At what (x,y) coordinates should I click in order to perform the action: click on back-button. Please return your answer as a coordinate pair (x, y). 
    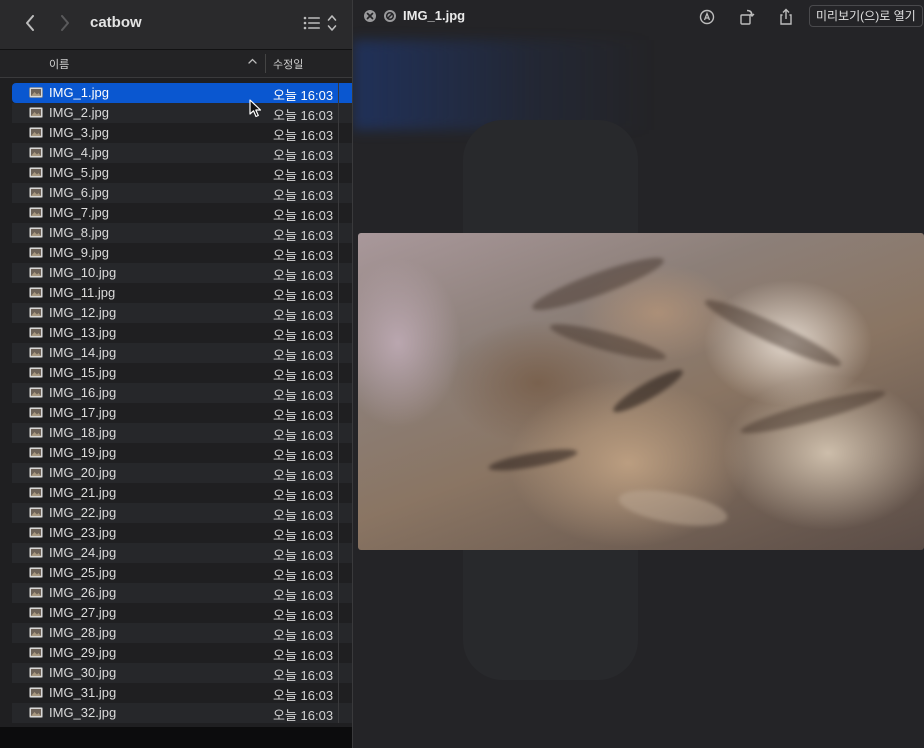
    Looking at the image, I should click on (30, 23).